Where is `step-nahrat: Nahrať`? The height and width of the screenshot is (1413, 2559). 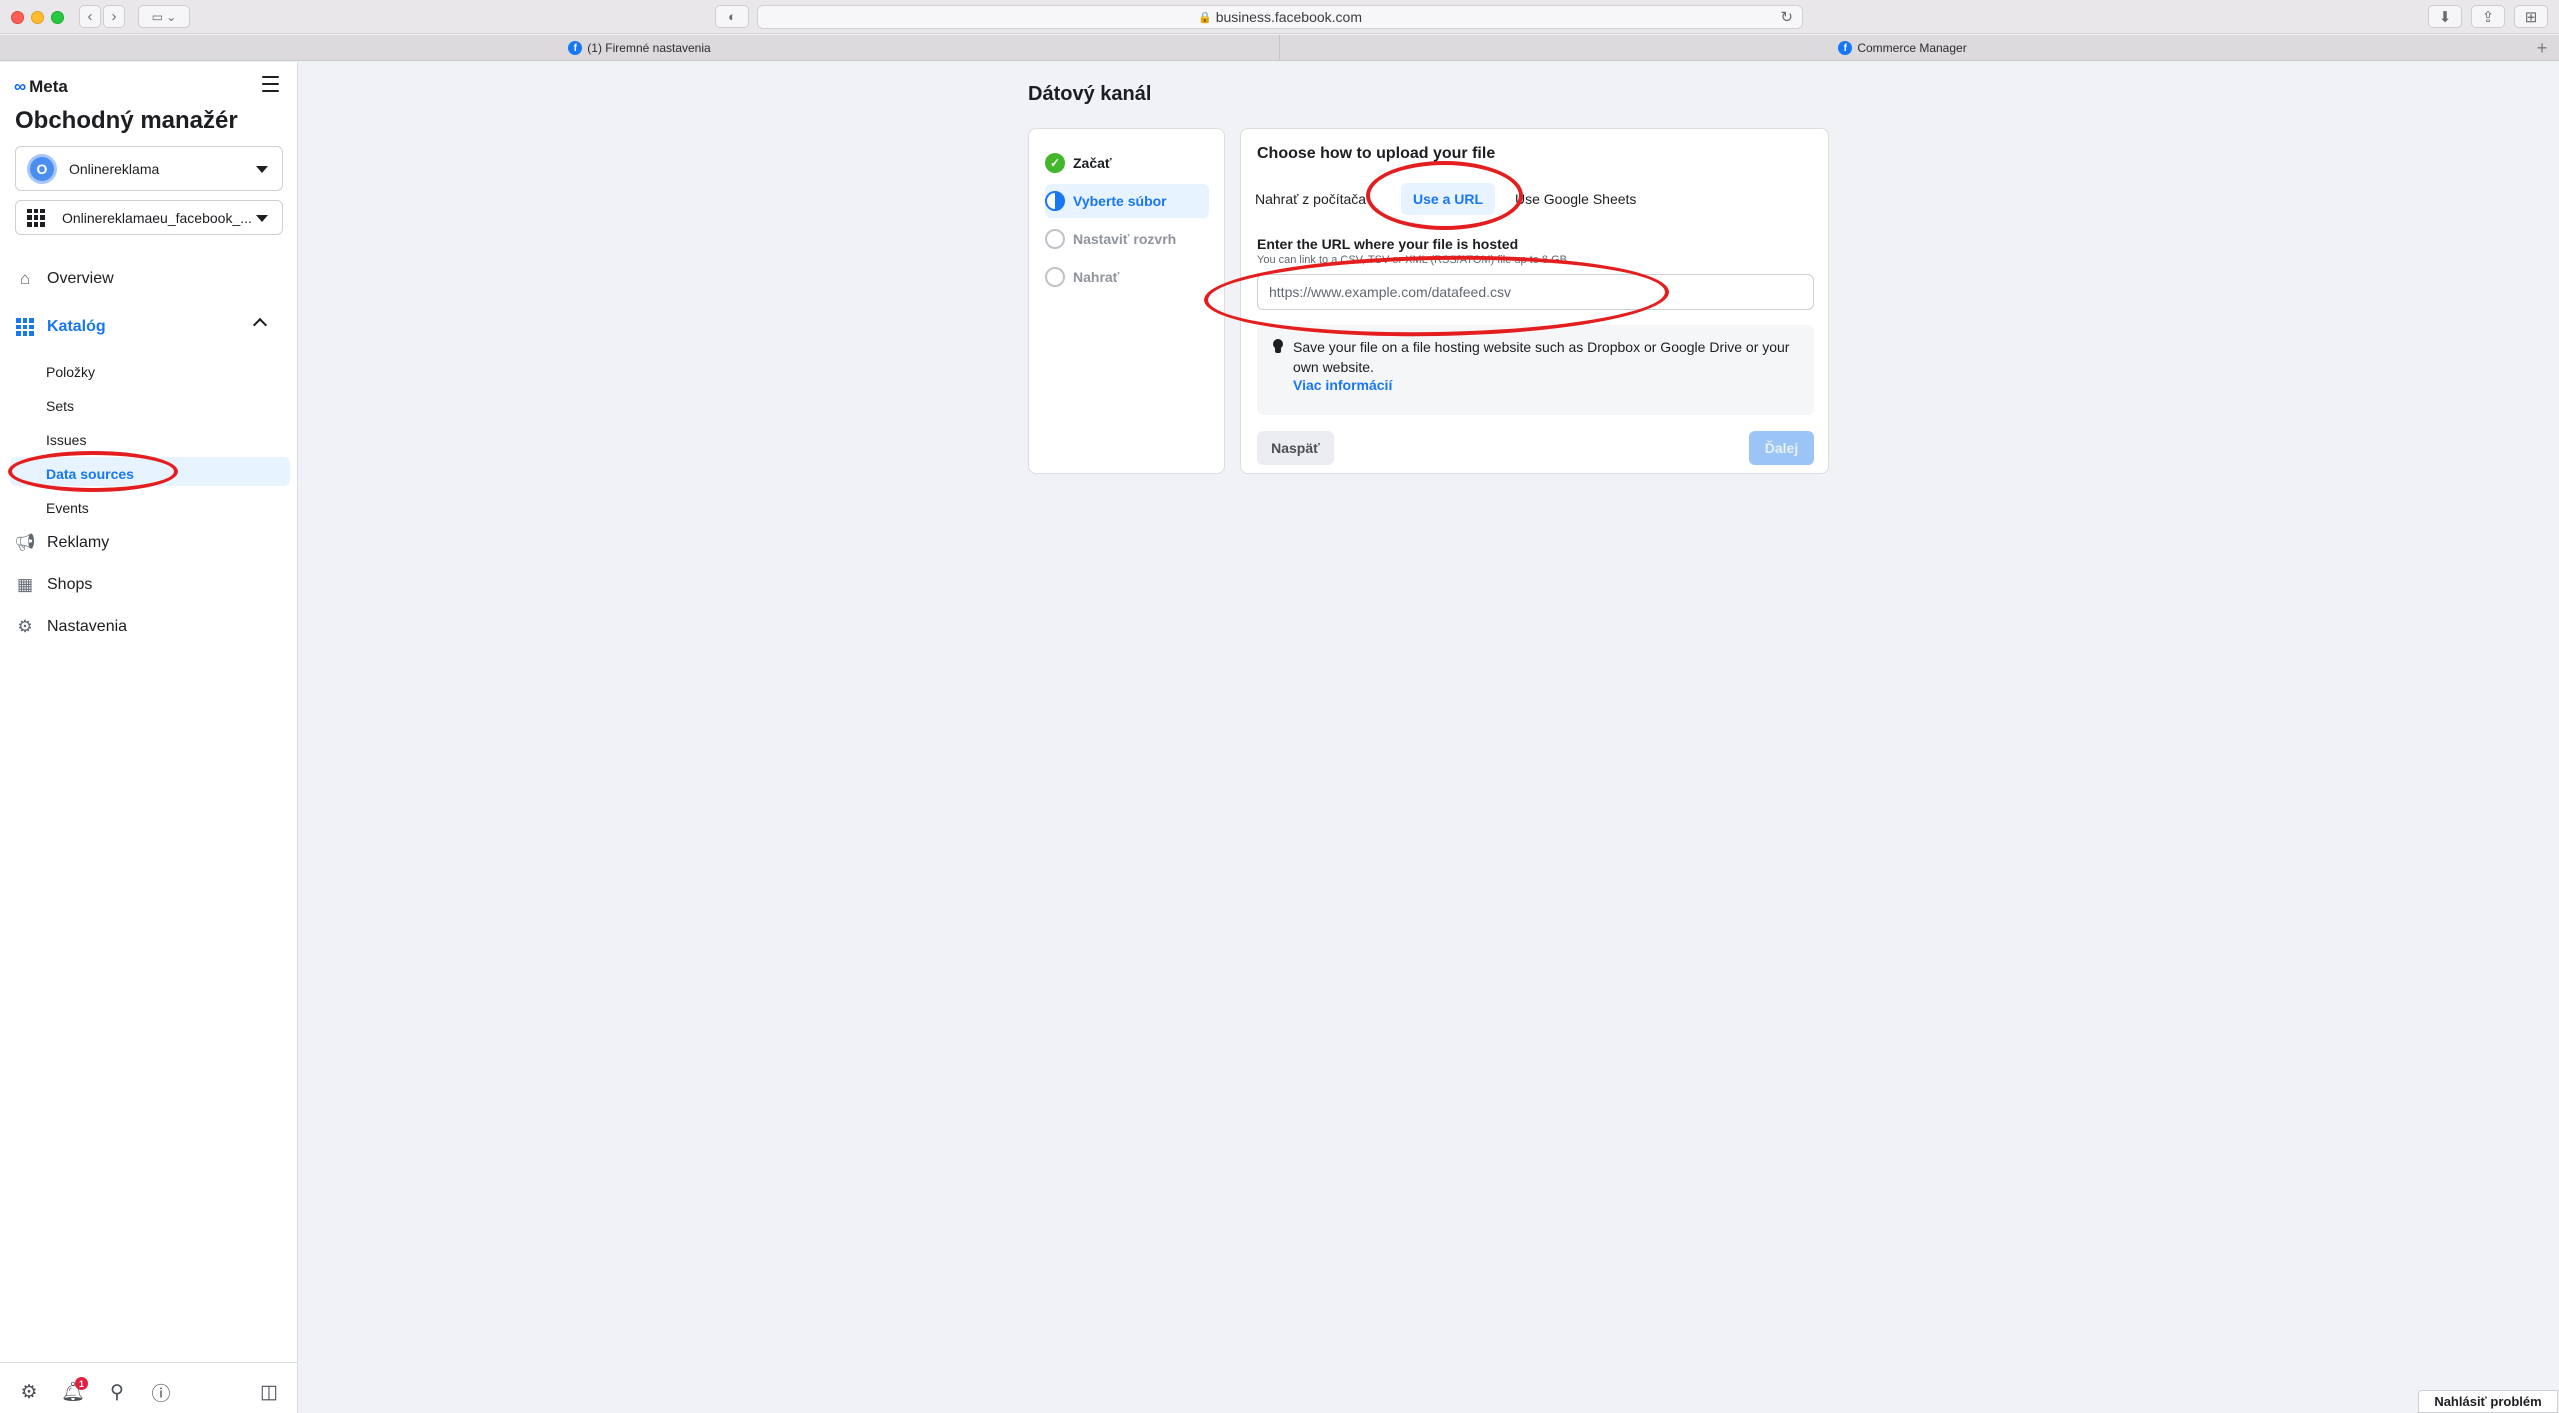
step-nahrat: Nahrať is located at coordinates (1082, 277).